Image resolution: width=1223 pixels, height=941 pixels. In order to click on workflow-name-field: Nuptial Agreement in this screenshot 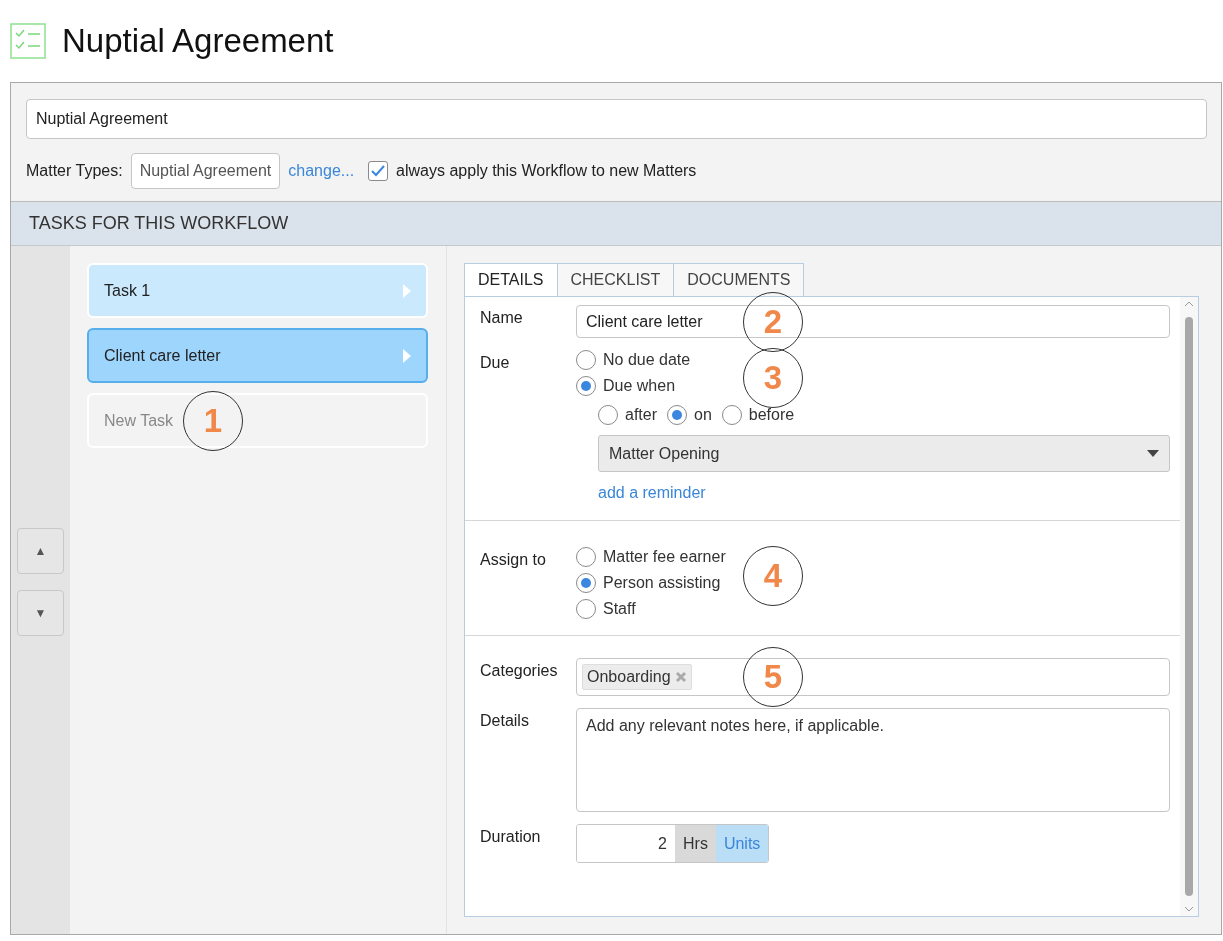, I will do `click(616, 119)`.